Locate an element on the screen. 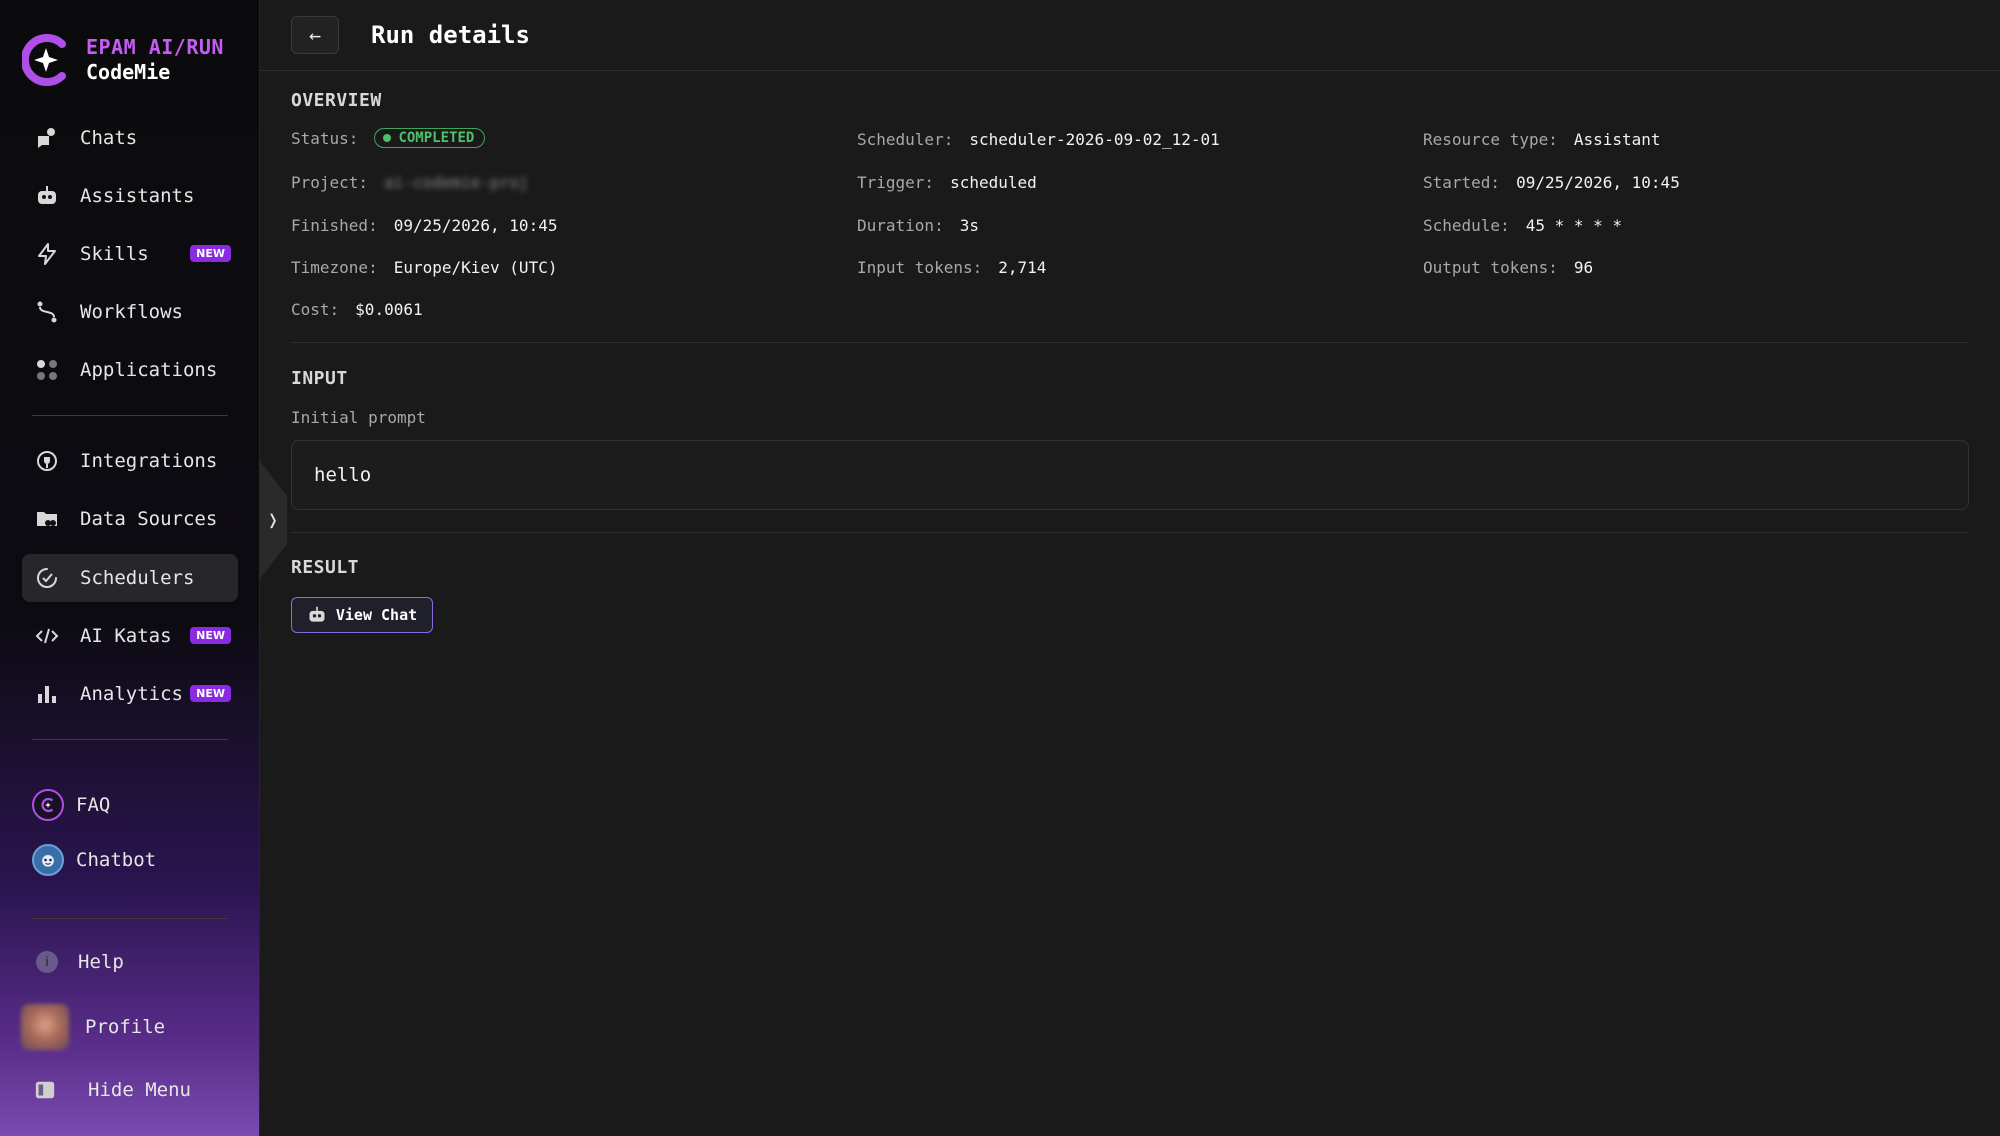  resource-type-label: Resource type: is located at coordinates (1490, 139).